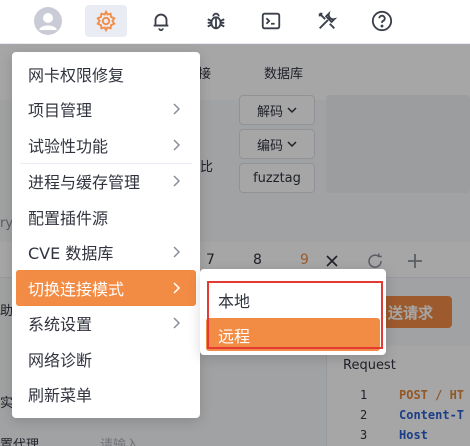 The image size is (470, 446). What do you see at coordinates (382, 21) in the screenshot?
I see `help-icon` at bounding box center [382, 21].